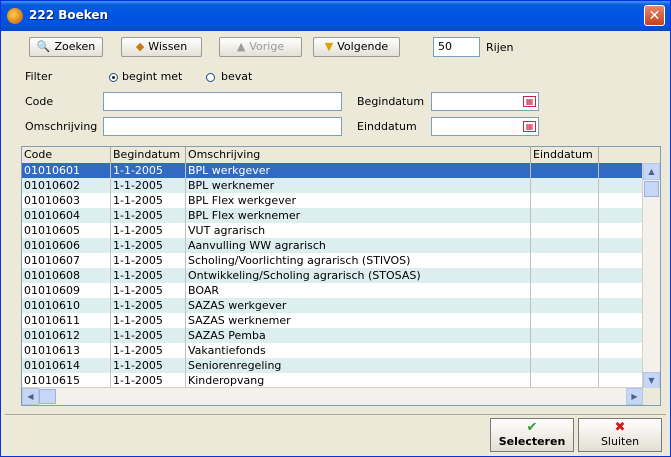  I want to click on table-row: 01010602 1-1-2005 BPL werknemer, so click(332, 185).